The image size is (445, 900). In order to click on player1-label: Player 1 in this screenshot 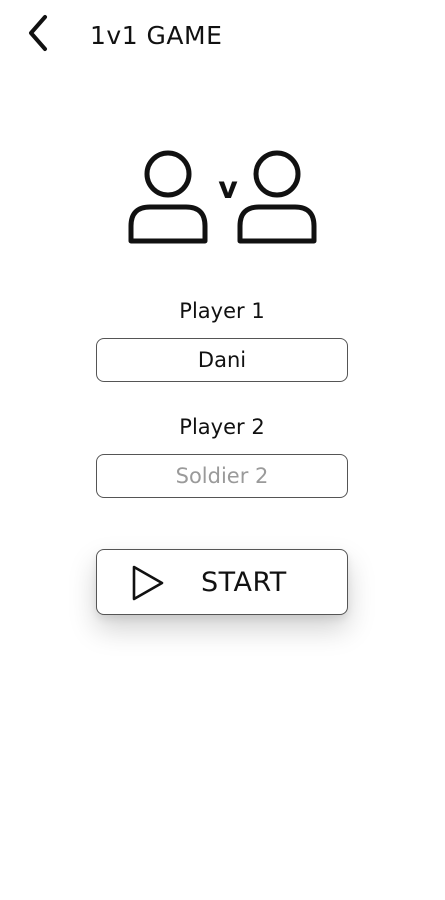, I will do `click(222, 311)`.